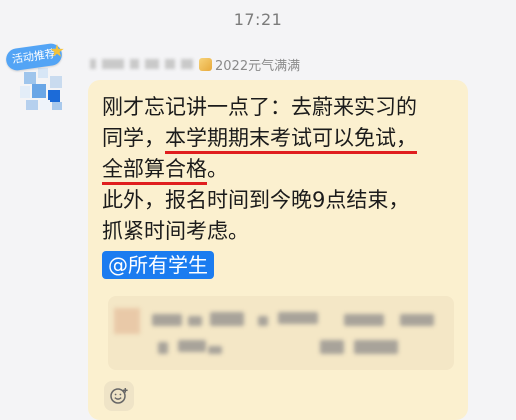 The image size is (516, 420). Describe the element at coordinates (42, 91) in the screenshot. I see `avatar-image` at that location.